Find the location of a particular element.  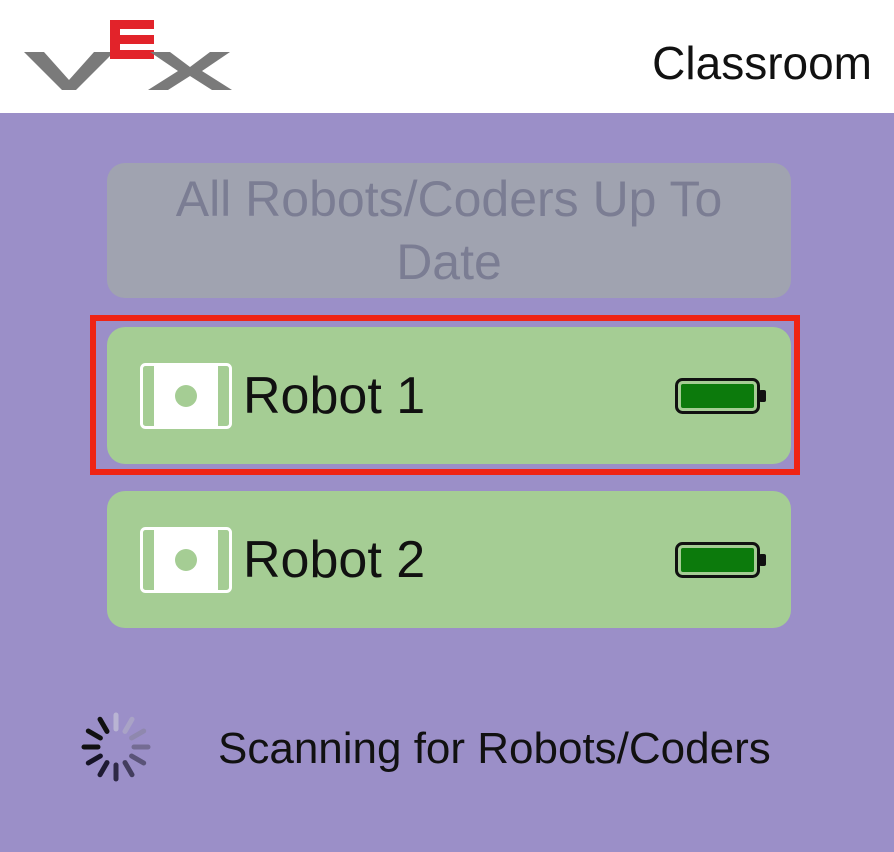

robot-card-1: Robot 1 is located at coordinates (449, 395).